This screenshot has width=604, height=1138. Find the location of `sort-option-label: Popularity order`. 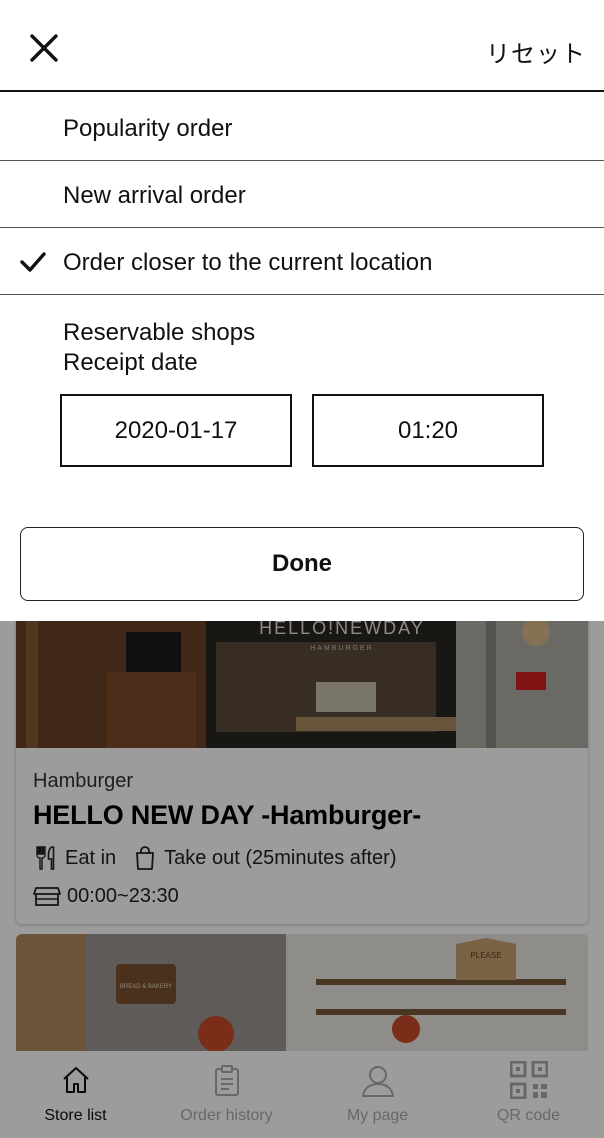

sort-option-label: Popularity order is located at coordinates (148, 128).